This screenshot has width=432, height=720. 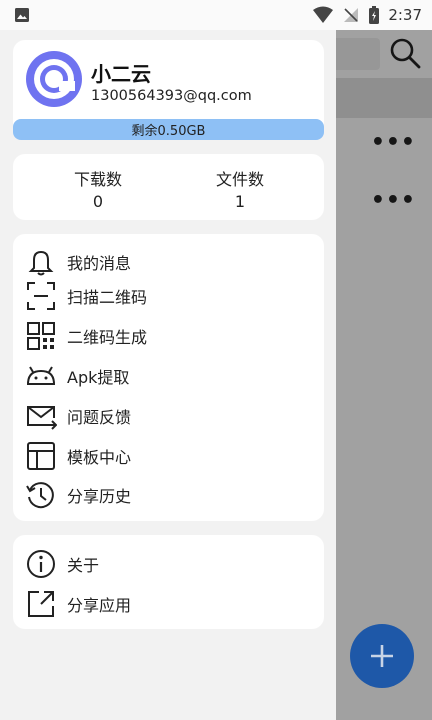 I want to click on plus-icon, so click(x=382, y=656).